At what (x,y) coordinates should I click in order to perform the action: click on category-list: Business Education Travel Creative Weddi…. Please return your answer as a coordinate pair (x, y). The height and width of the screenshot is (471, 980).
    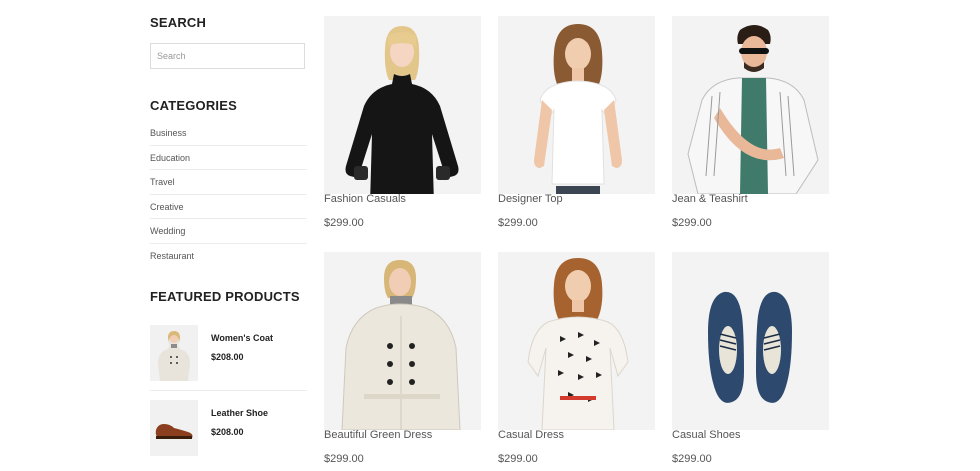
    Looking at the image, I should click on (228, 194).